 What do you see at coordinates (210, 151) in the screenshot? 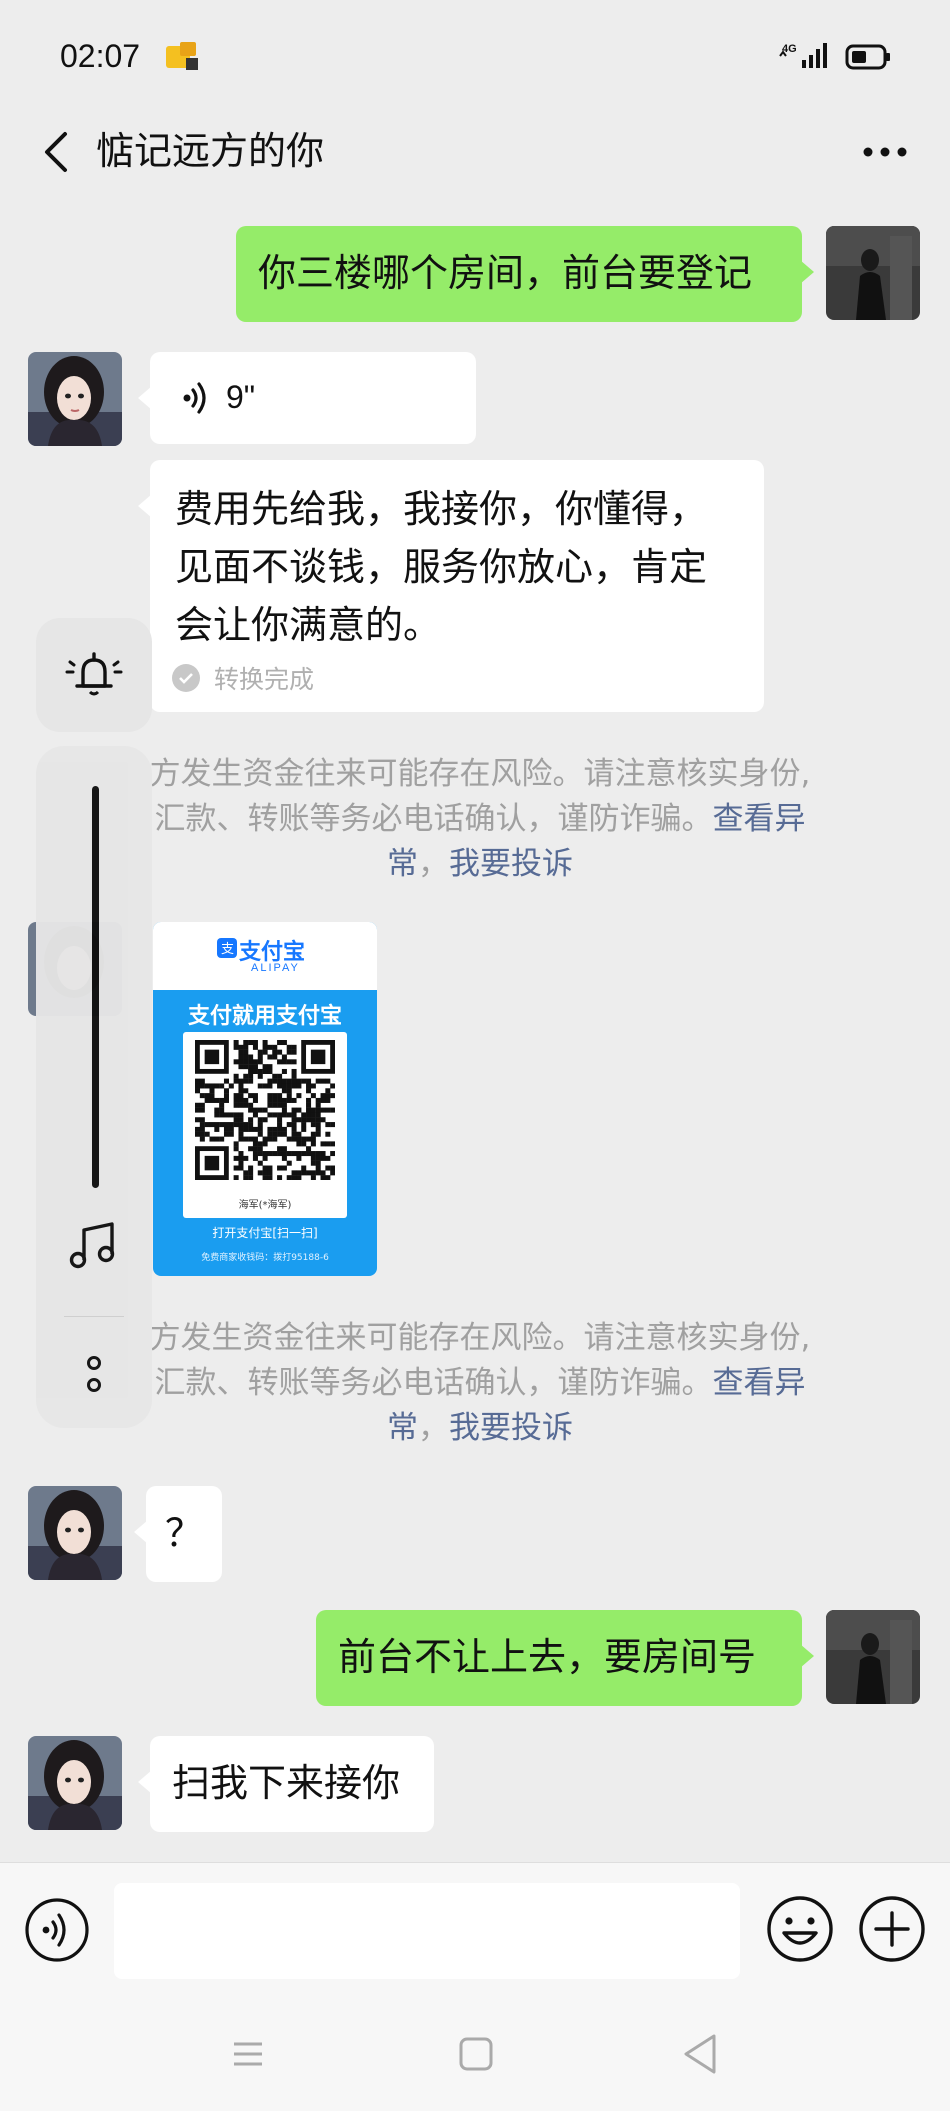
I see `chat-title: 惦记远方的你` at bounding box center [210, 151].